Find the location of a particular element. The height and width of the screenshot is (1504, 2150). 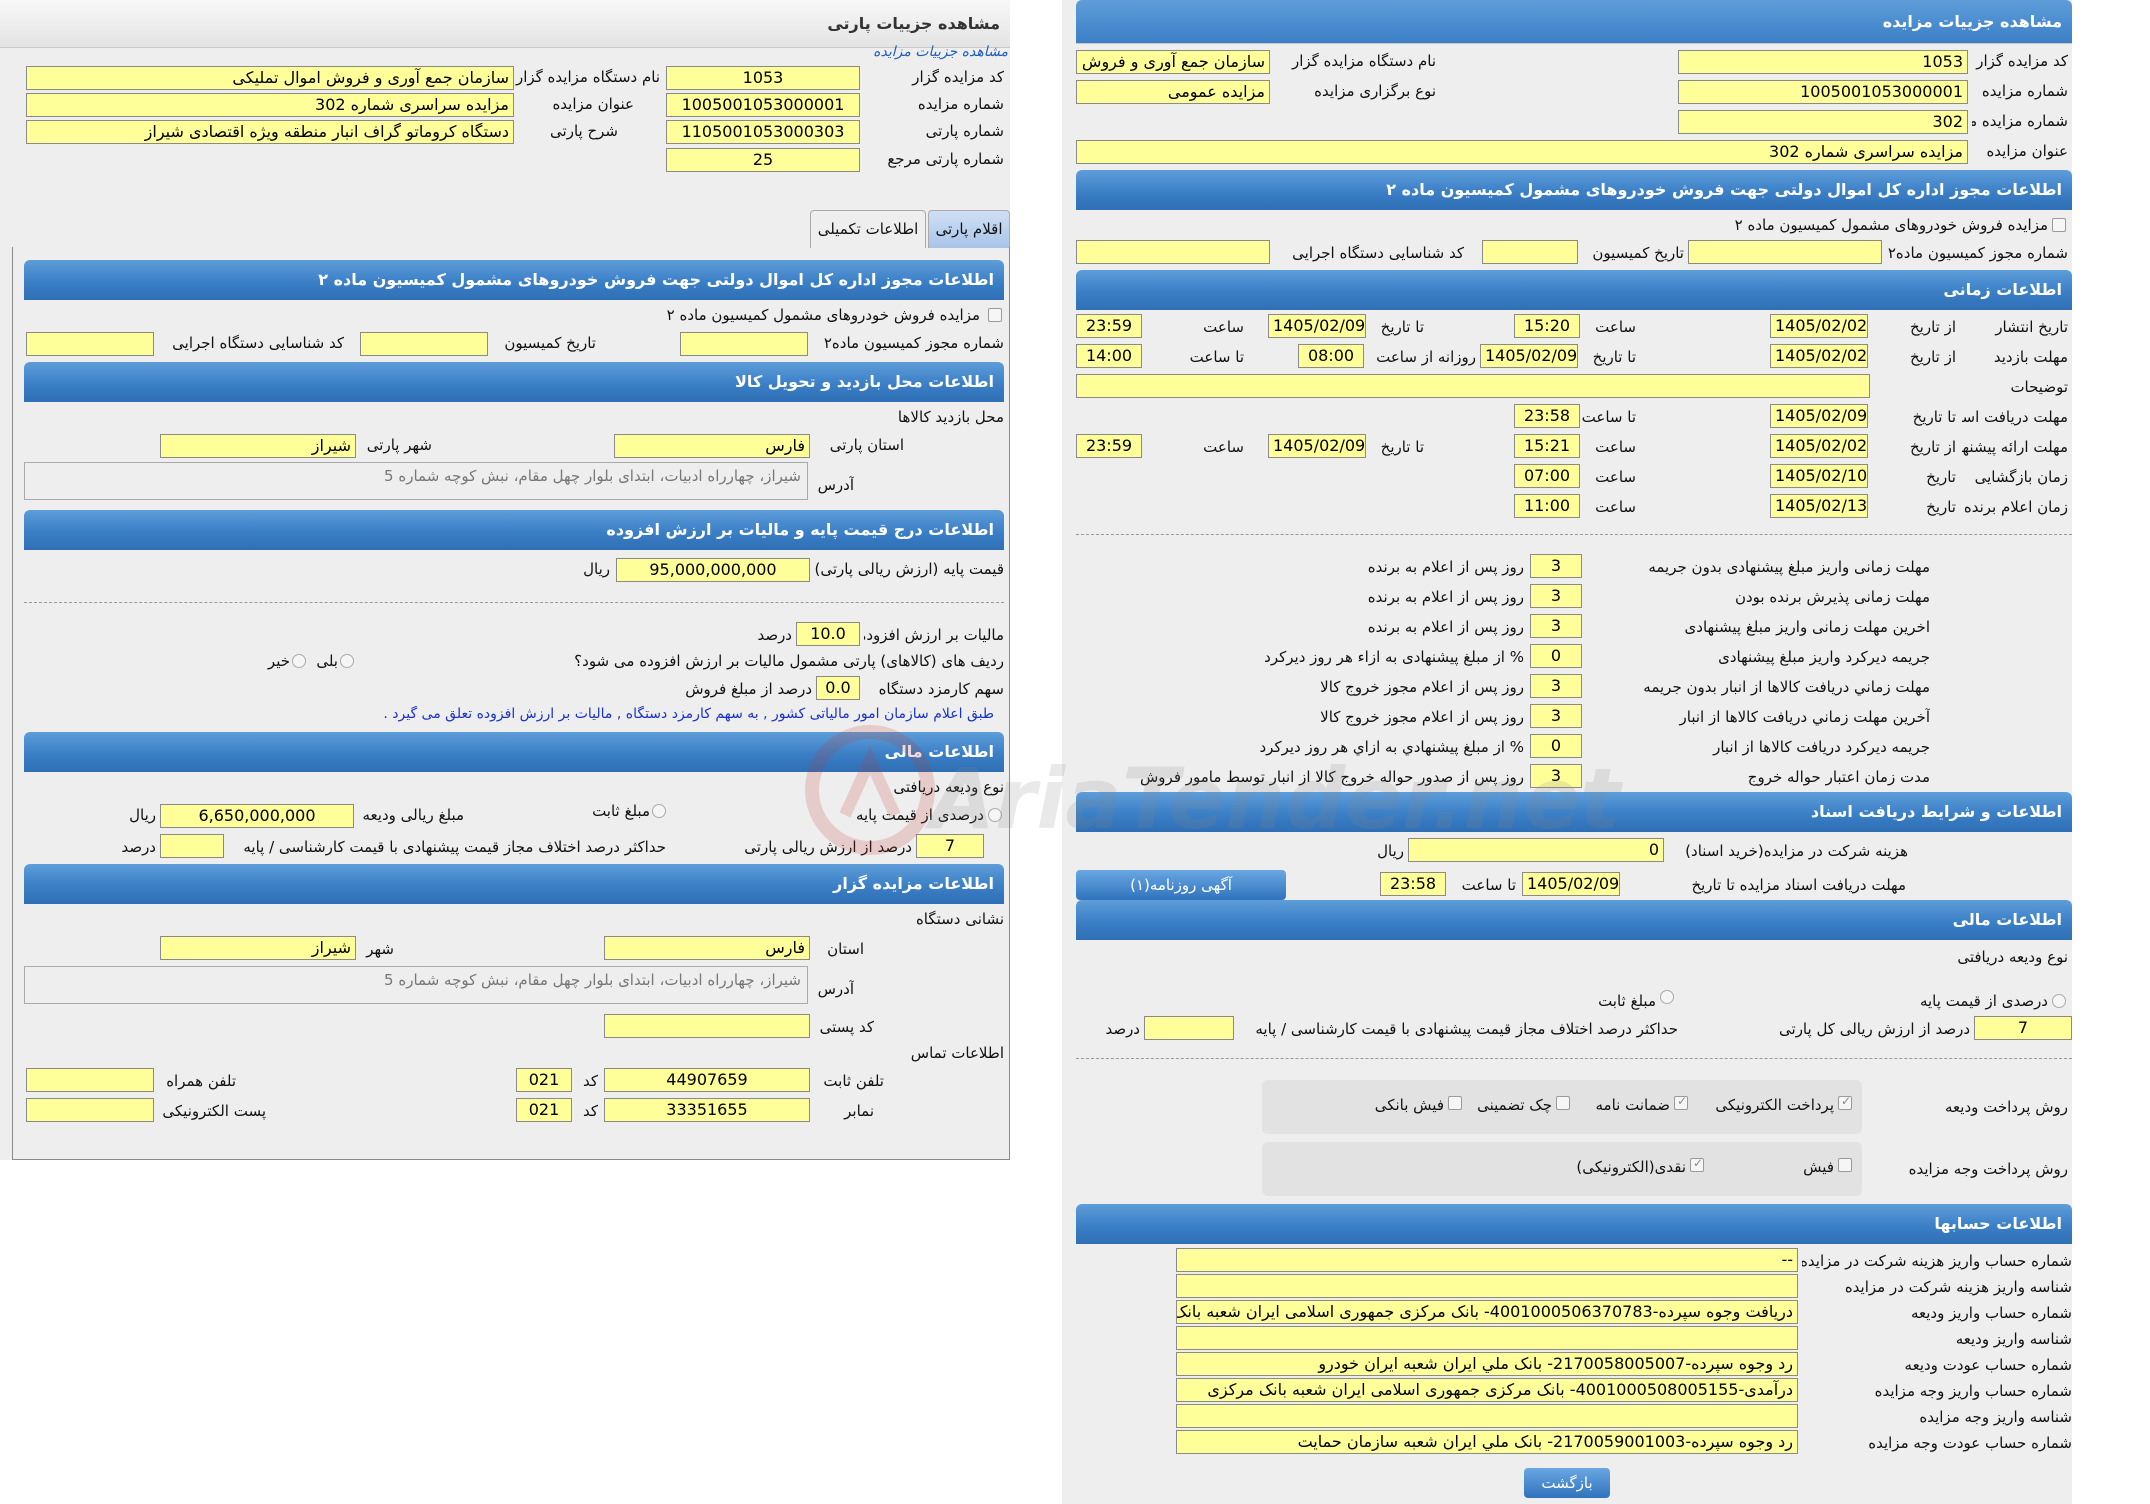

breadcrumb-link: مشاهده جزییات مزایده is located at coordinates (858, 52).